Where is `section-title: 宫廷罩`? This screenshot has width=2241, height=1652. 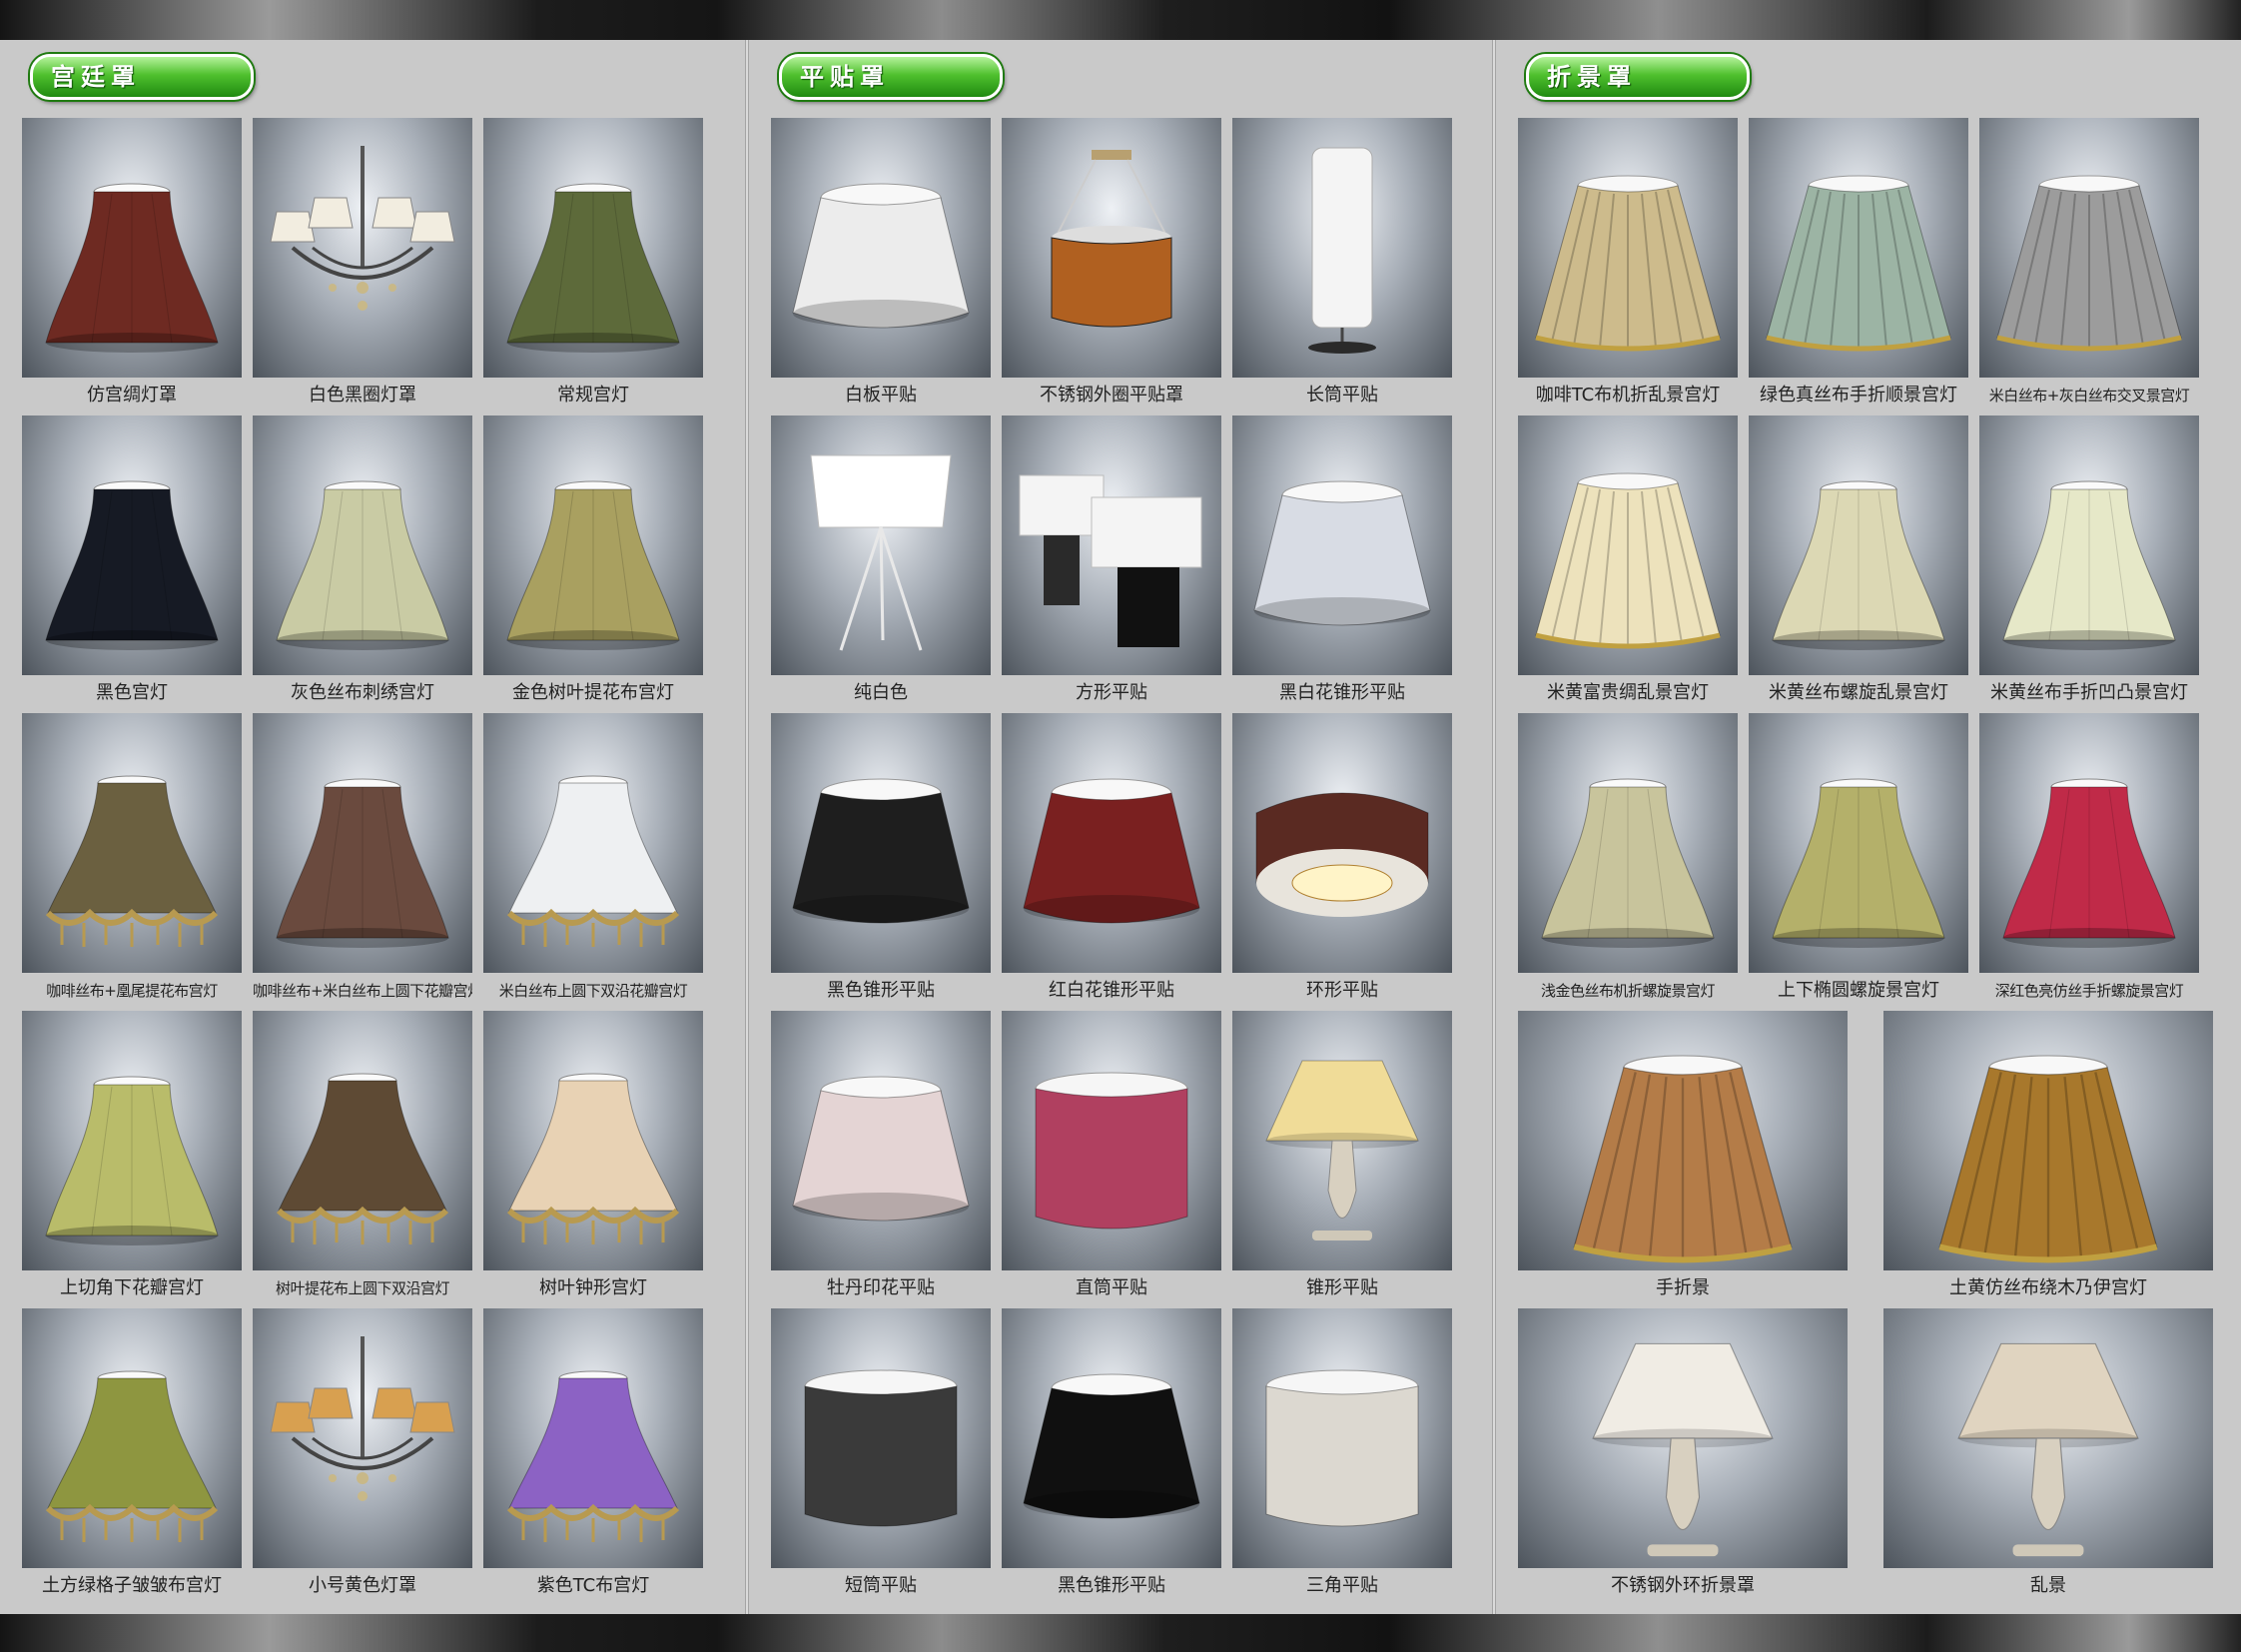 section-title: 宫廷罩 is located at coordinates (142, 77).